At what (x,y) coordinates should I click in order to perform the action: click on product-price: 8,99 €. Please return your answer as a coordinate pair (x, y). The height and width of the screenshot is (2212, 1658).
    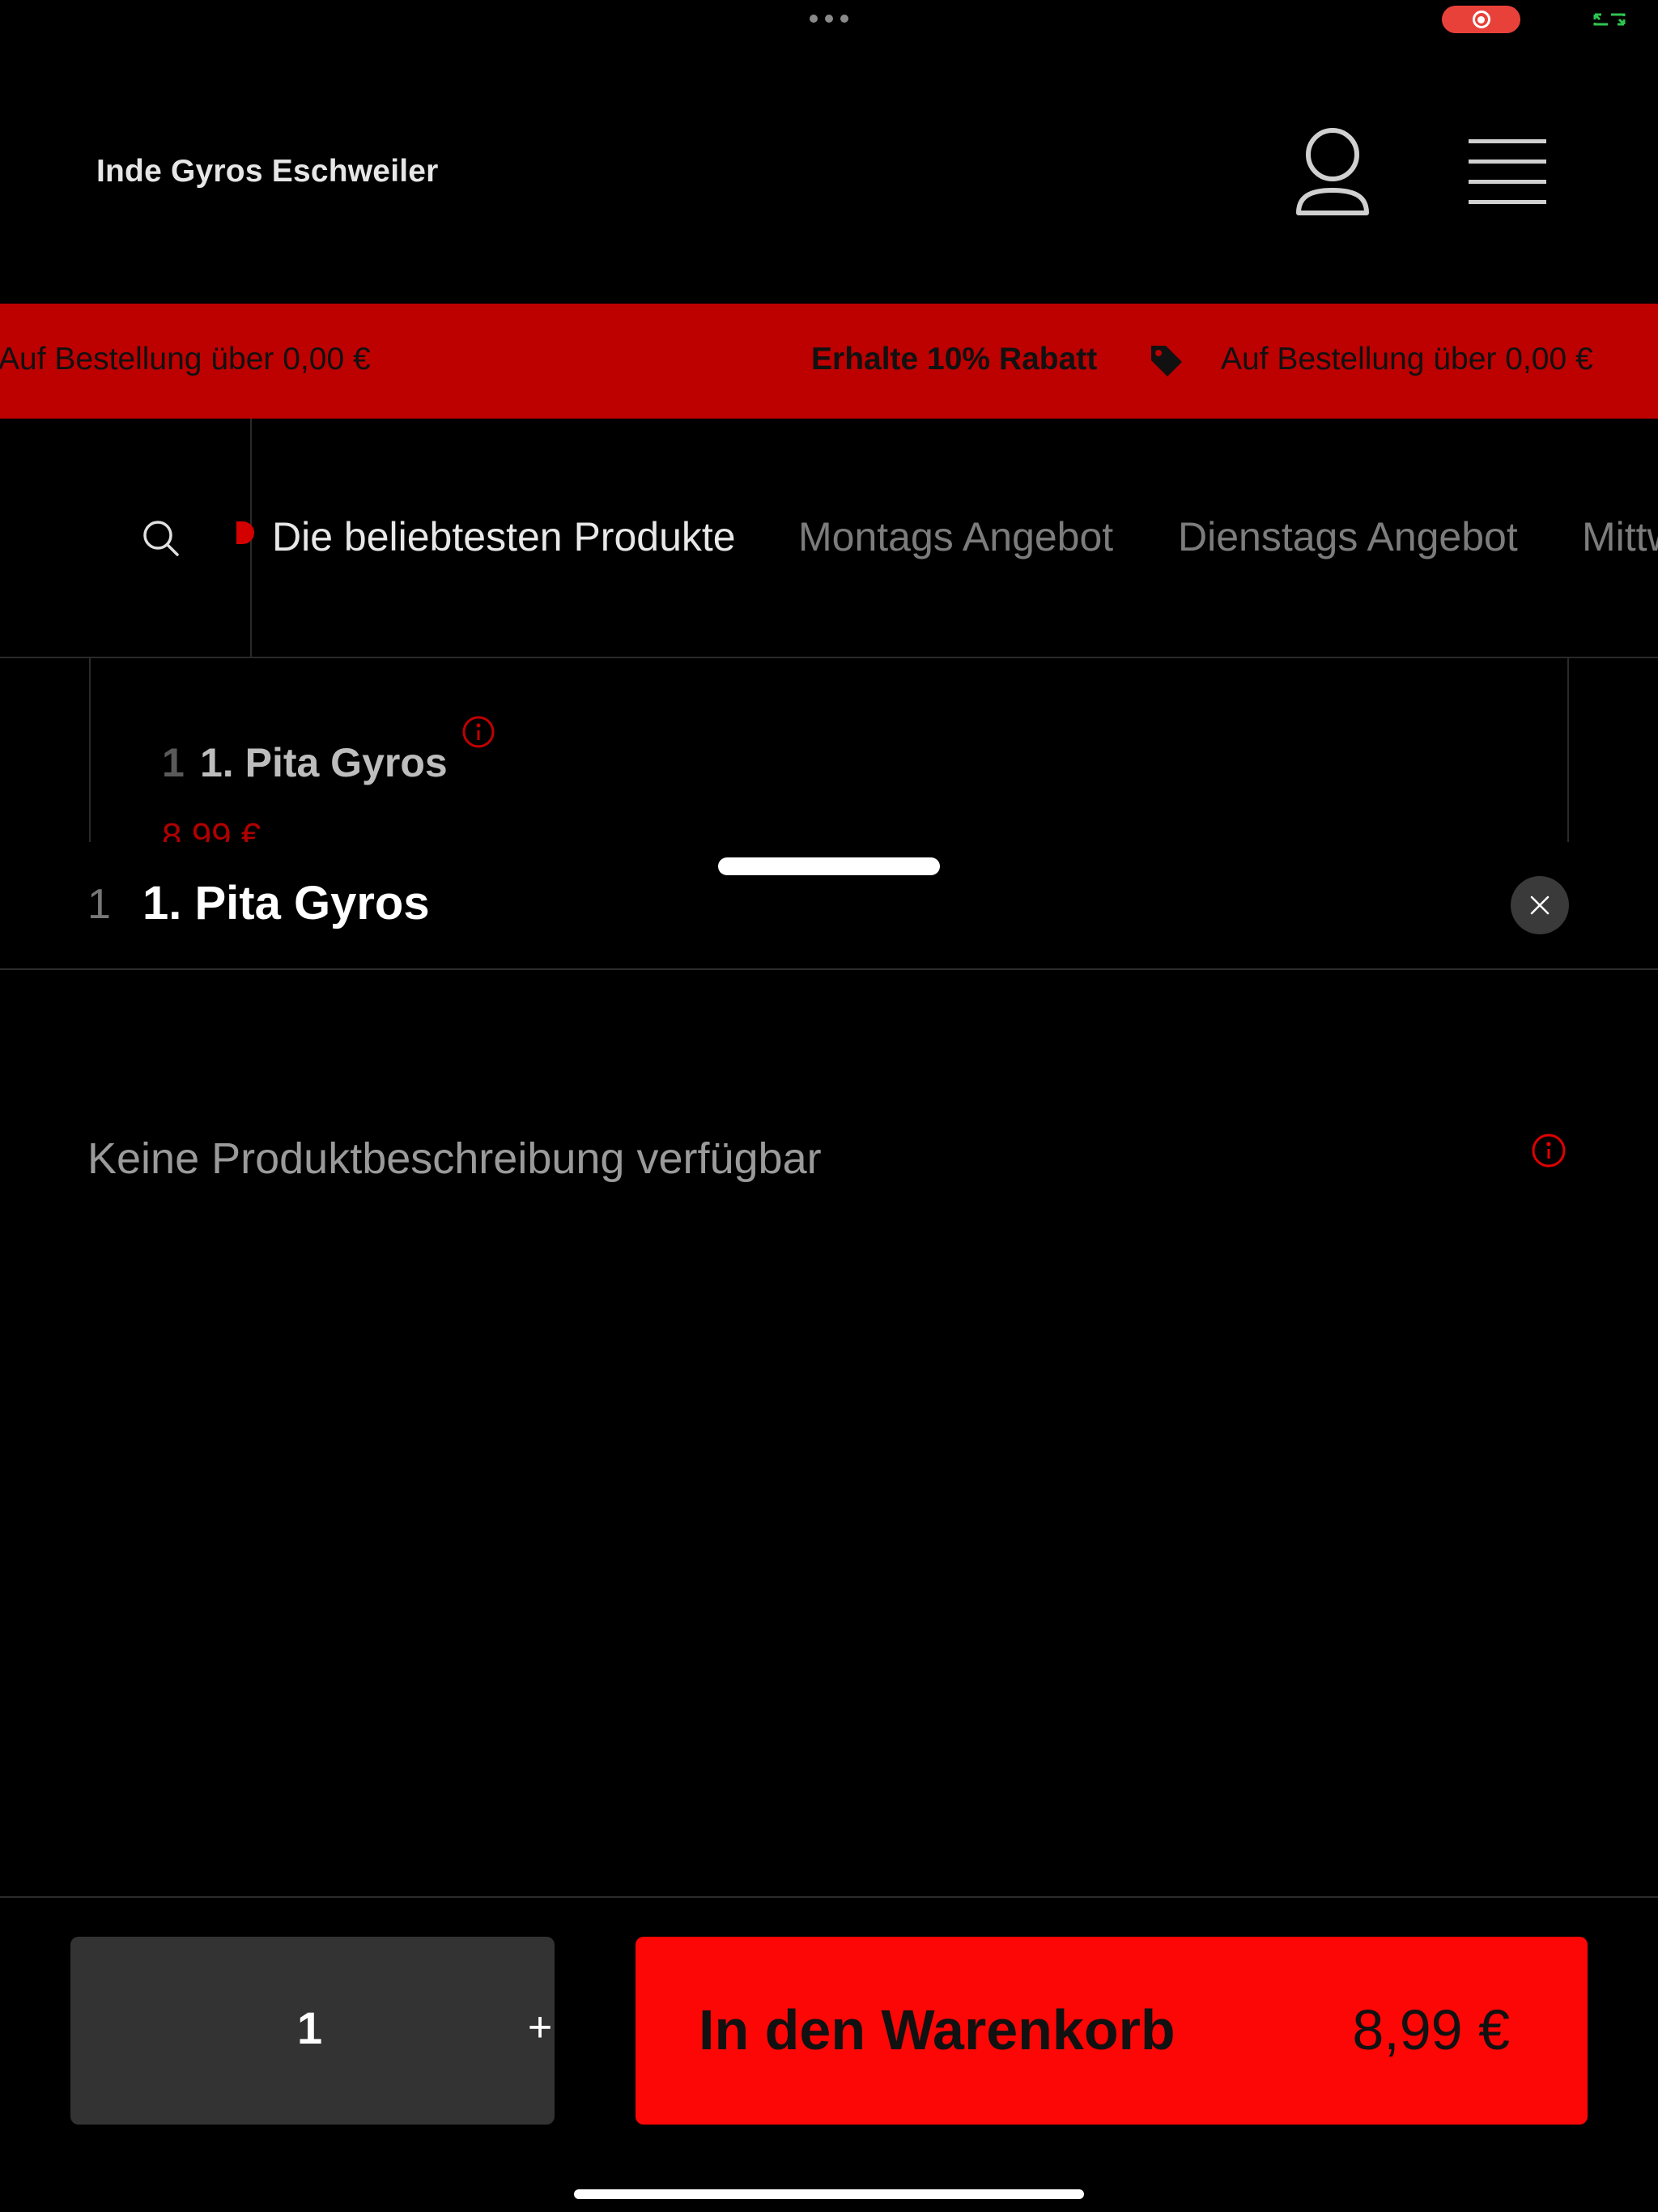
    Looking at the image, I should click on (211, 829).